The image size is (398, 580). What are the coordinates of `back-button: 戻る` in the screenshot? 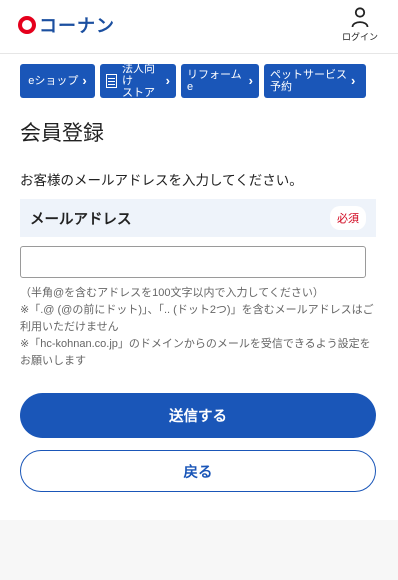 It's located at (198, 471).